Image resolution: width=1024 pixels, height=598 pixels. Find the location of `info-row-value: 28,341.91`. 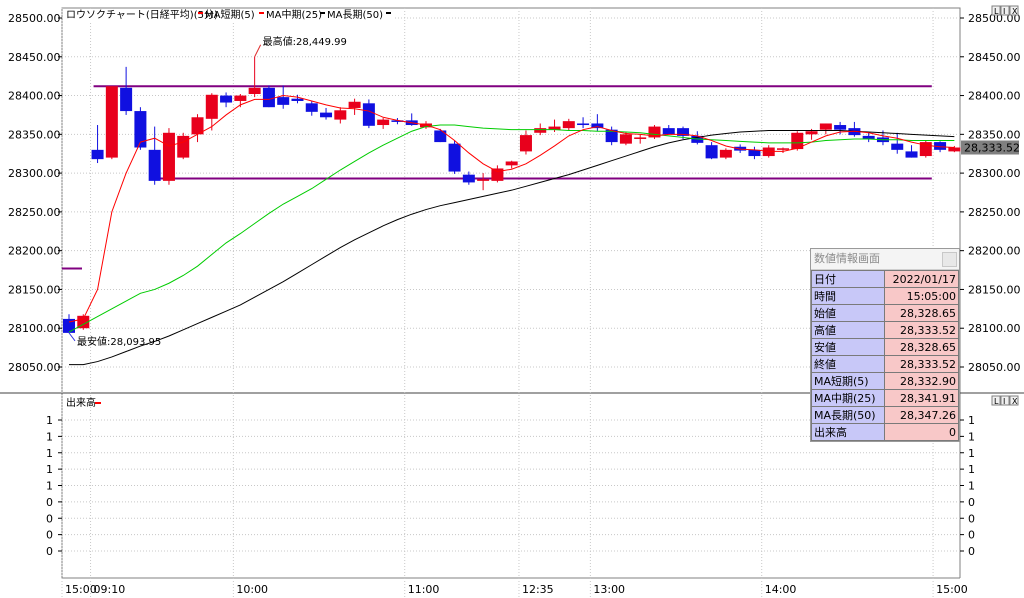

info-row-value: 28,341.91 is located at coordinates (921, 398).